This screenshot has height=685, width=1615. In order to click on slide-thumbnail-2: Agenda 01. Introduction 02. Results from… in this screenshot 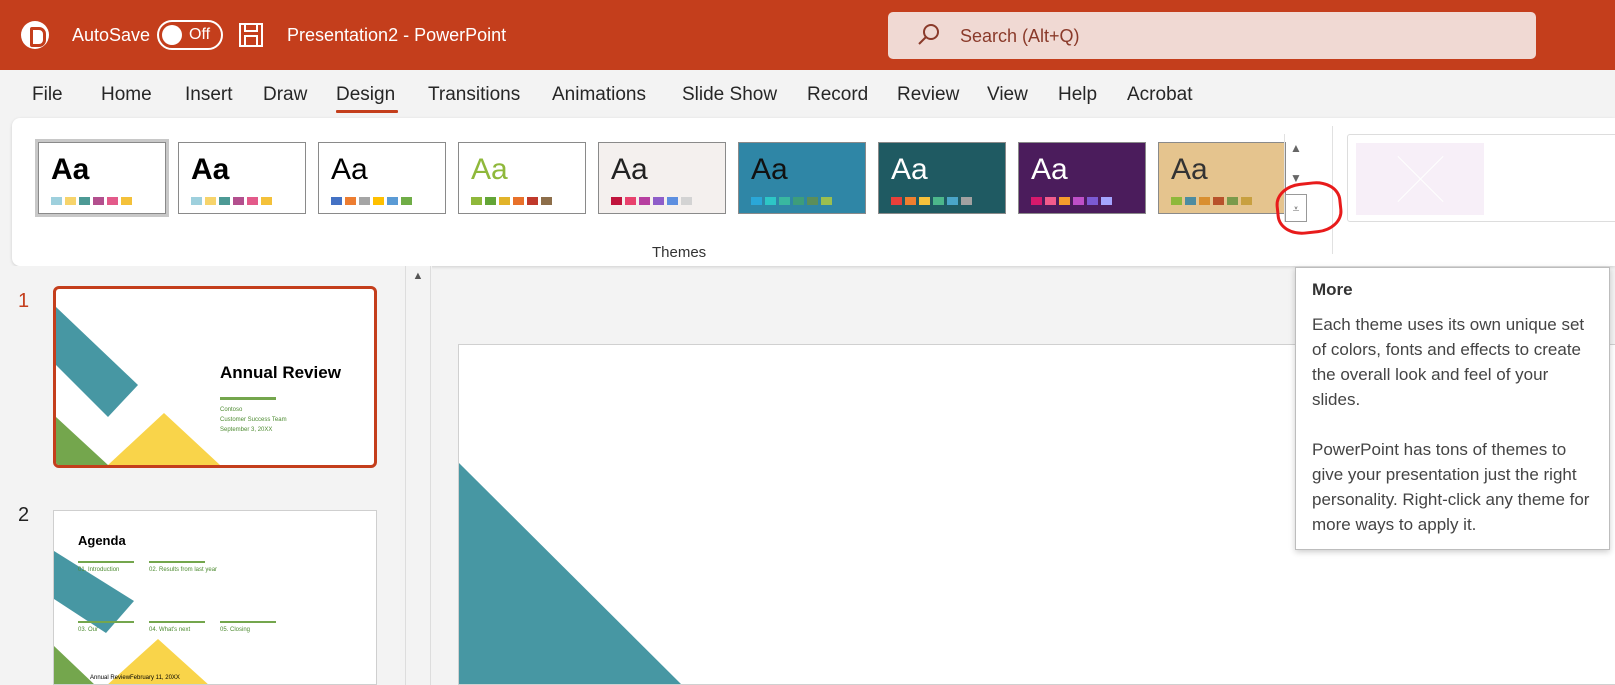, I will do `click(215, 597)`.